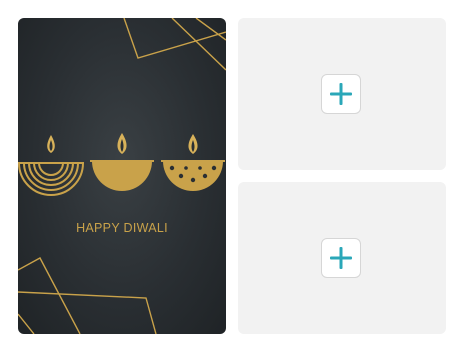 The width and height of the screenshot is (464, 352). I want to click on diya-lamp-center, so click(122, 162).